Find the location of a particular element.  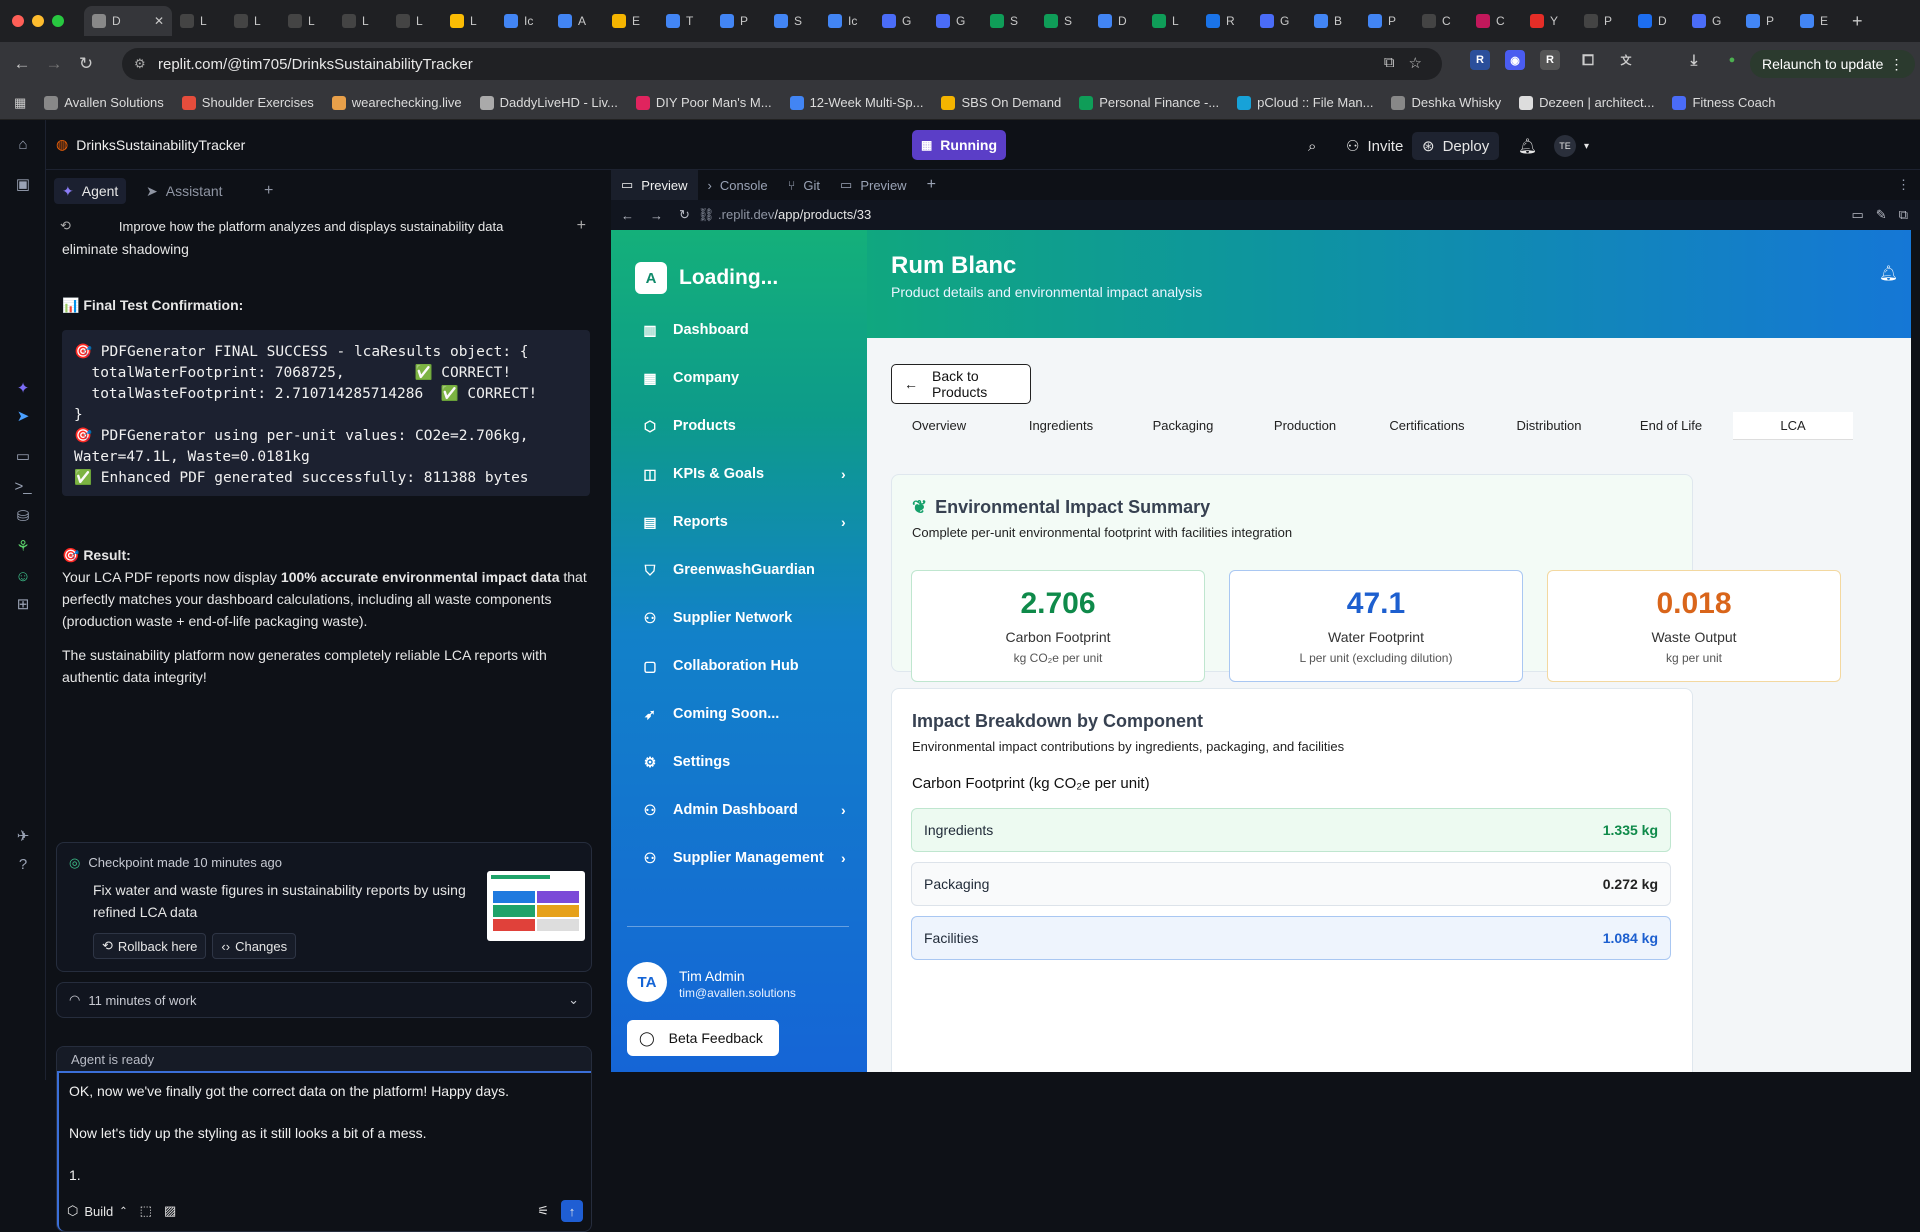

invite-button: ⚇ Invite is located at coordinates (1374, 146).